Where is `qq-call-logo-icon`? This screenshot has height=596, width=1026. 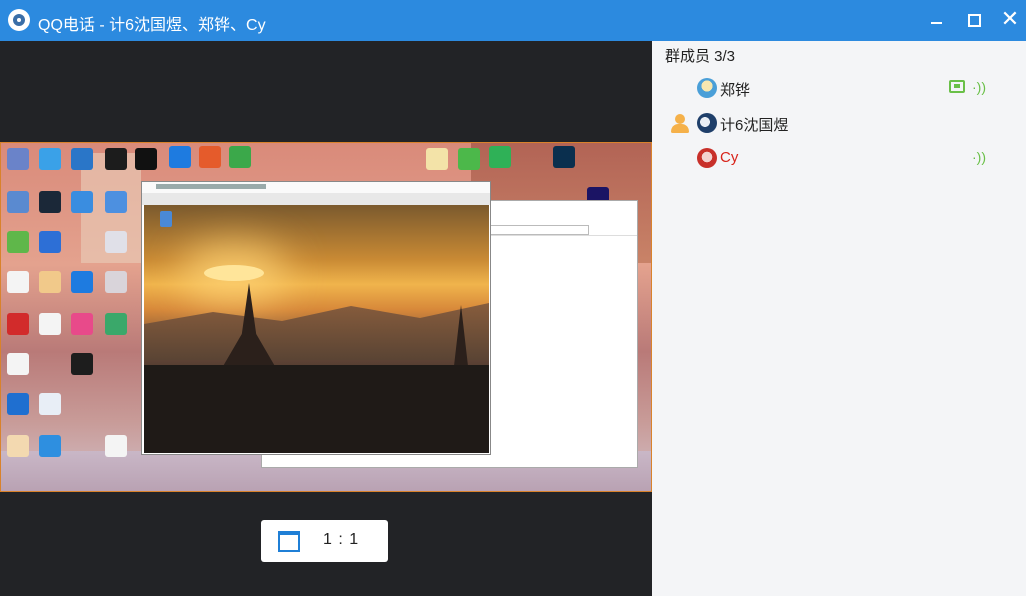
qq-call-logo-icon is located at coordinates (19, 20).